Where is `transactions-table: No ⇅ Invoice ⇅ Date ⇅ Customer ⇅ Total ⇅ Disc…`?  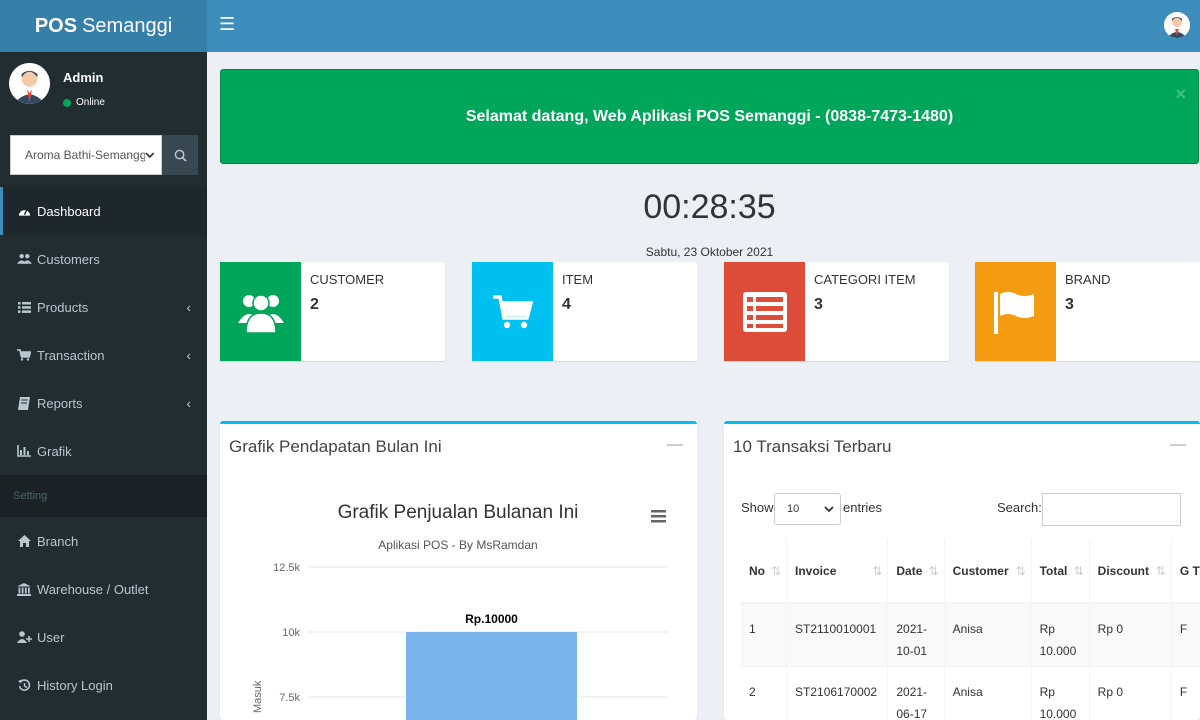
transactions-table: No ⇅ Invoice ⇅ Date ⇅ Customer ⇅ Total ⇅ Disc… is located at coordinates (970, 629).